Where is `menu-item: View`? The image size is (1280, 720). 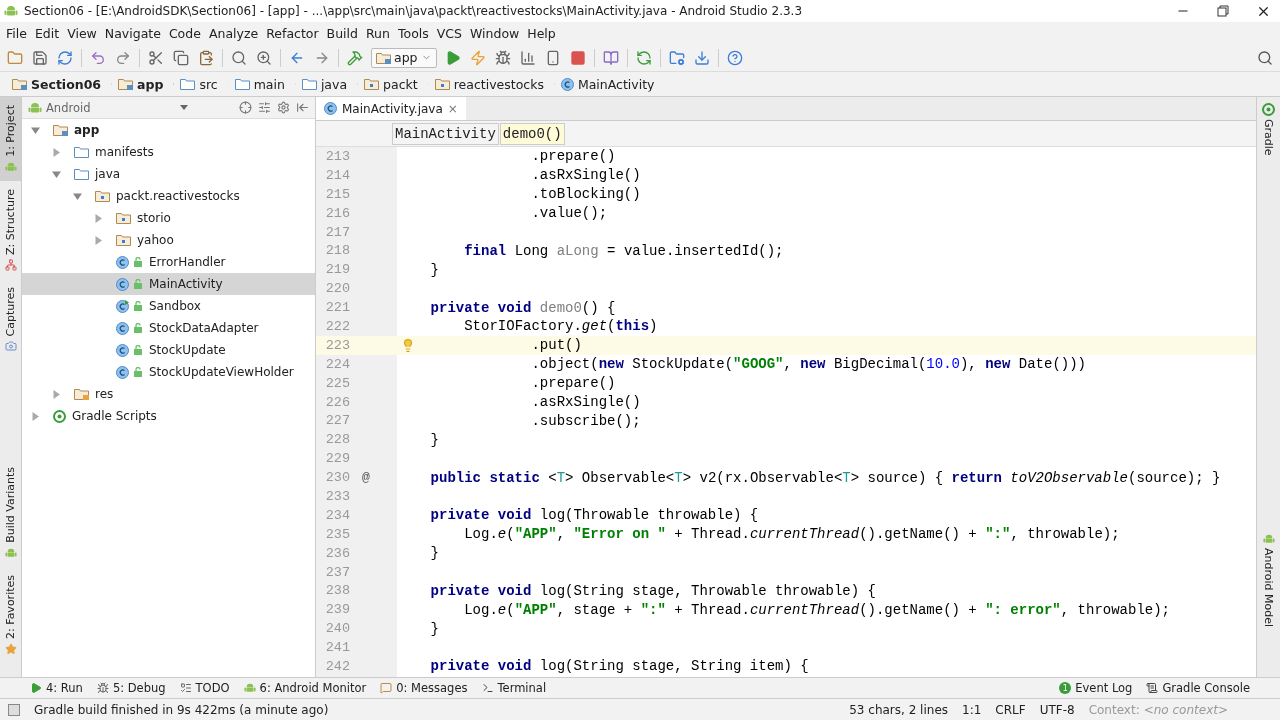 menu-item: View is located at coordinates (82, 33).